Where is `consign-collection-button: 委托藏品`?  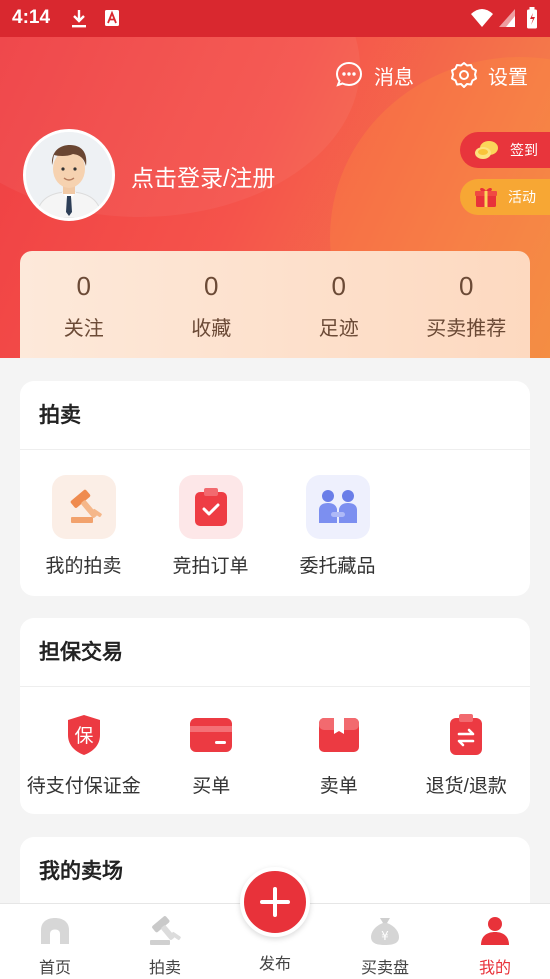 consign-collection-button: 委托藏品 is located at coordinates (337, 526).